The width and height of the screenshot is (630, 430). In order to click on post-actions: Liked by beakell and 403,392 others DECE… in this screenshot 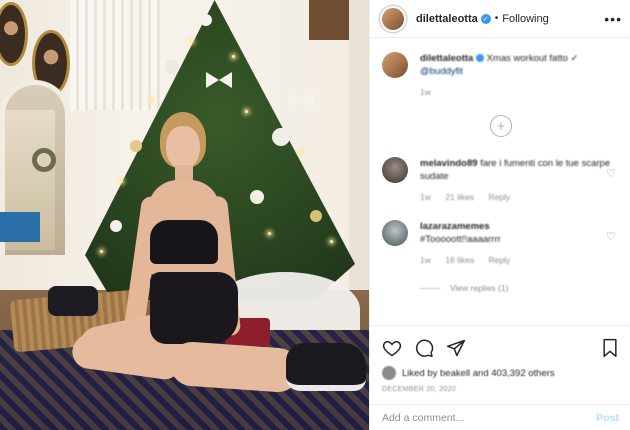, I will do `click(500, 359)`.